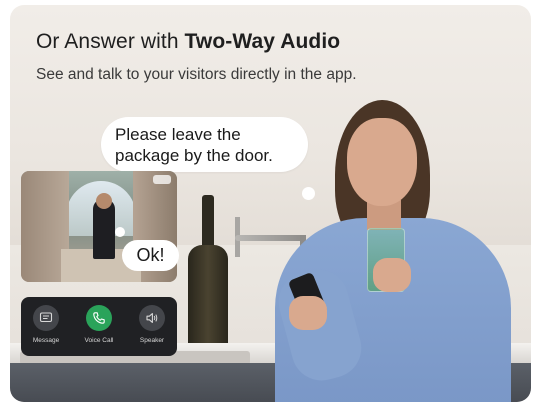  I want to click on reply-speech-bubble: Ok!, so click(150, 255).